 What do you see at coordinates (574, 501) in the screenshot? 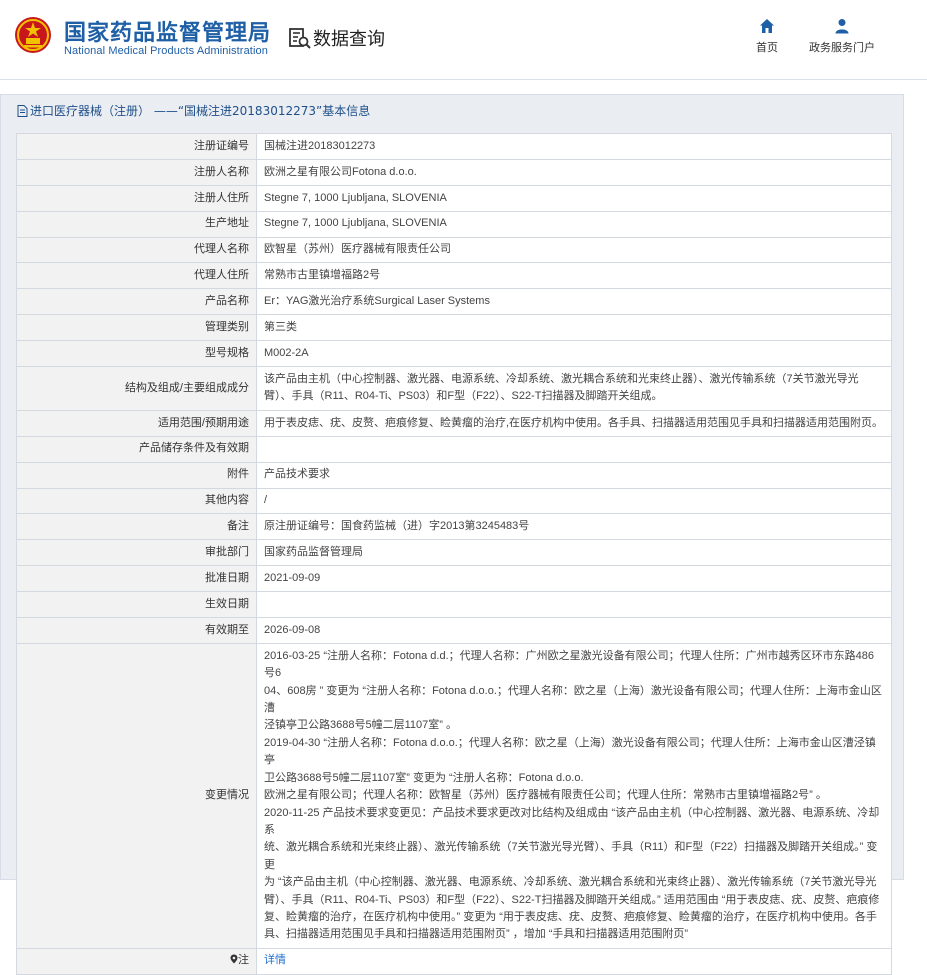
I see `row-value: /` at bounding box center [574, 501].